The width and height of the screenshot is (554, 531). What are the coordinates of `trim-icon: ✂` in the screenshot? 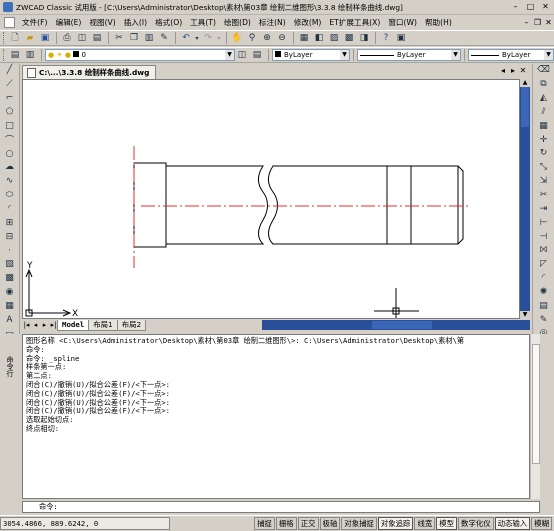 It's located at (544, 195).